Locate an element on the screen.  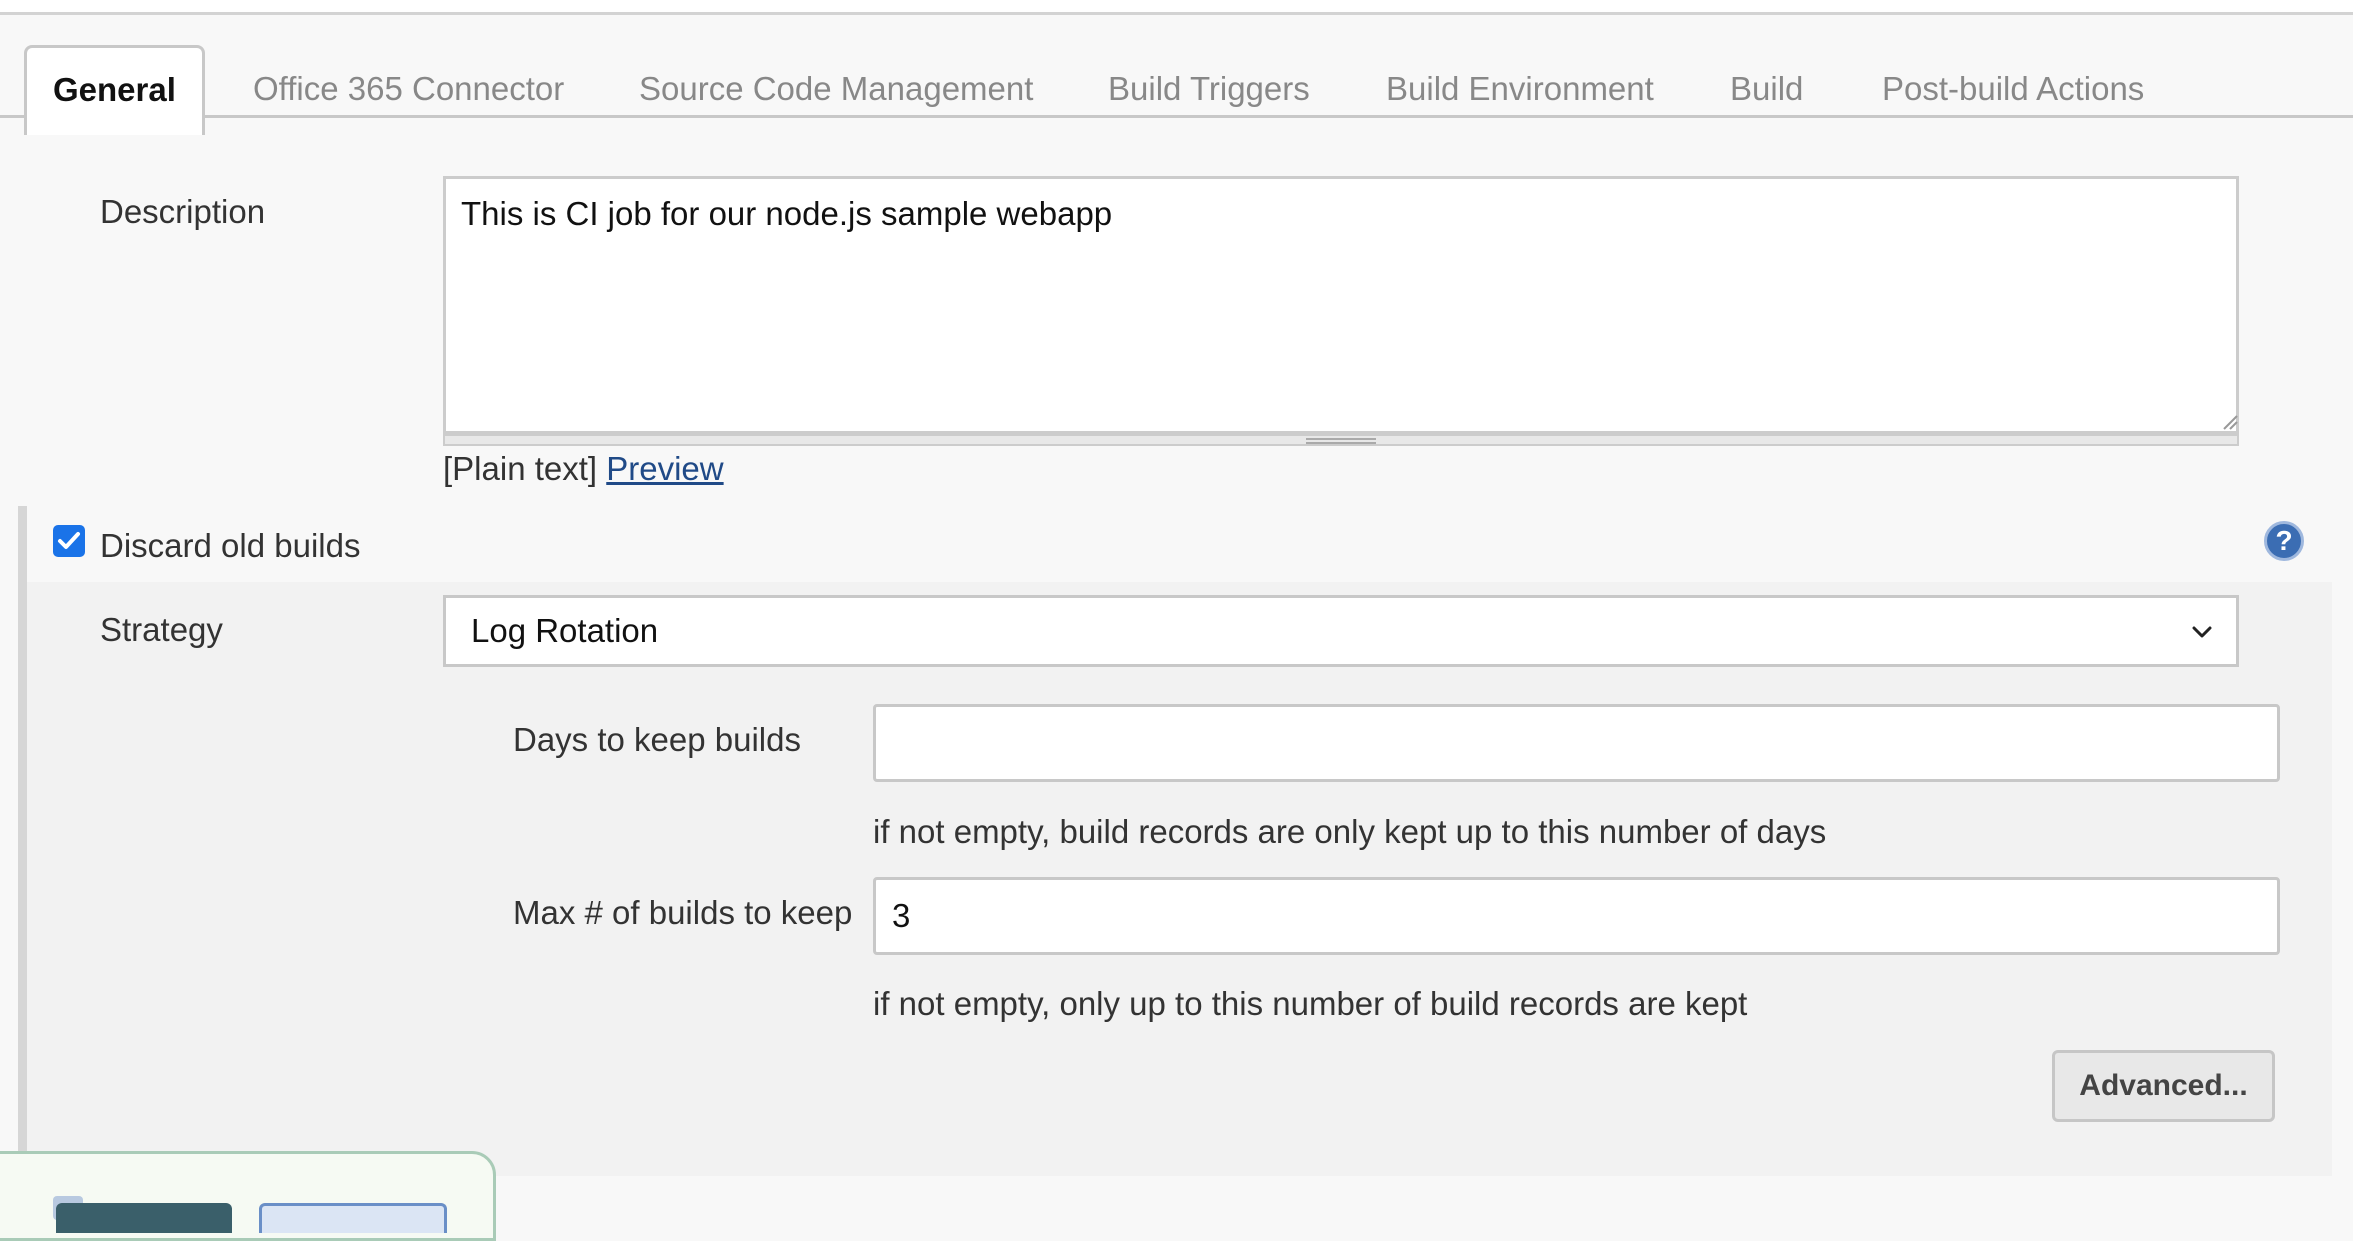
discard-old-builds-label: Discard old builds is located at coordinates (230, 546).